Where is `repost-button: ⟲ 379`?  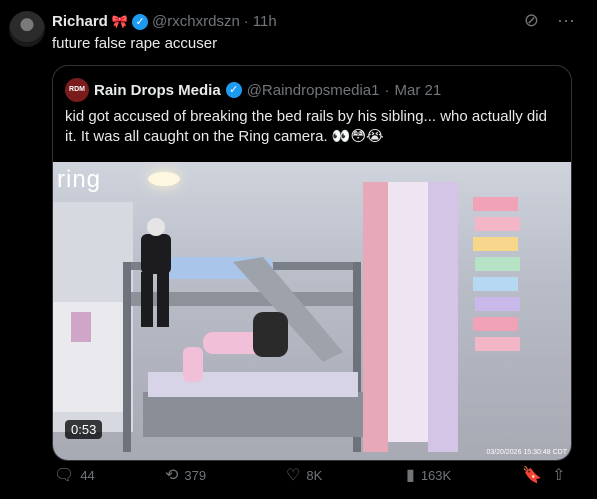 repost-button: ⟲ 379 is located at coordinates (185, 475).